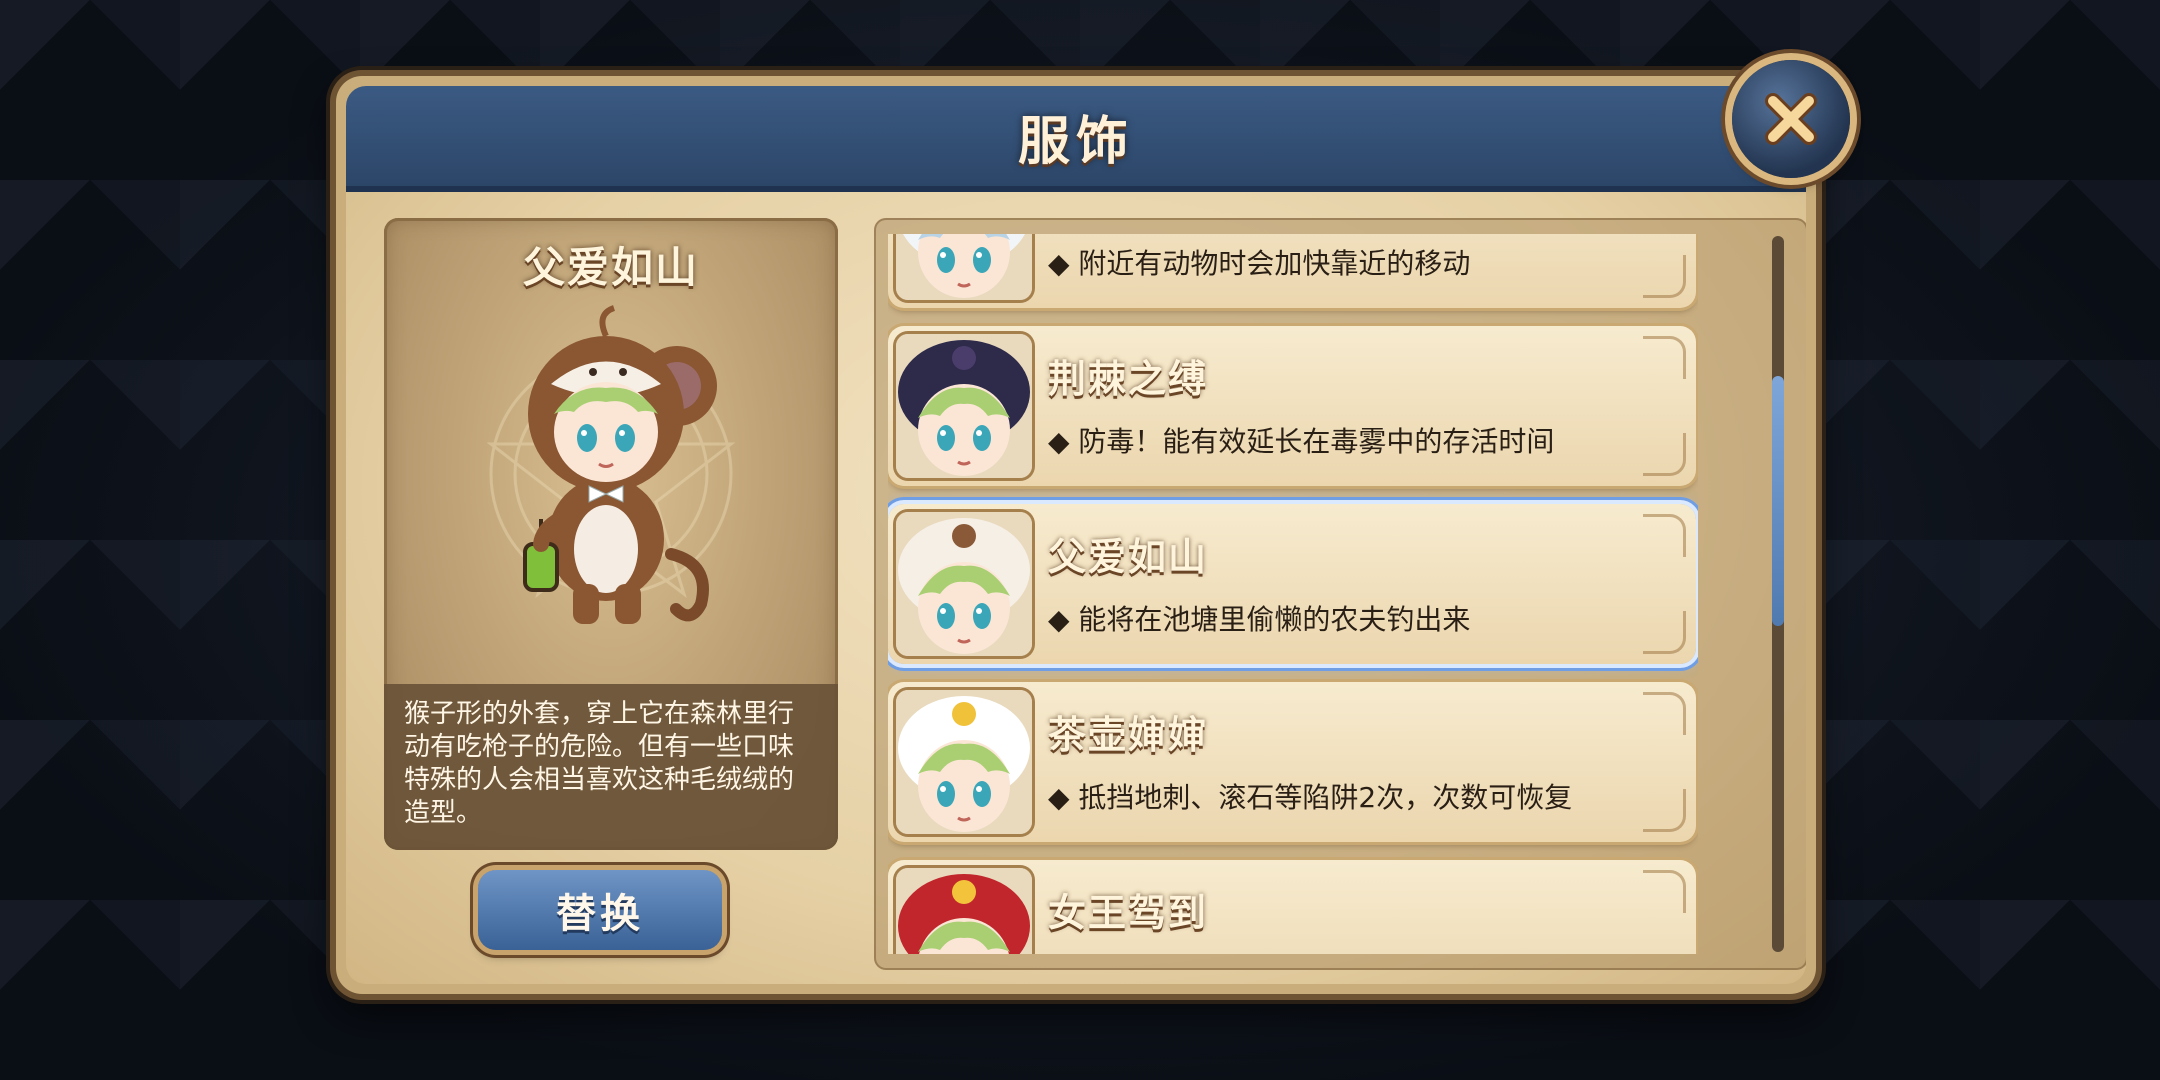 Image resolution: width=2160 pixels, height=1080 pixels. Describe the element at coordinates (1128, 379) in the screenshot. I see `costume-name: 荆棘之缚` at that location.